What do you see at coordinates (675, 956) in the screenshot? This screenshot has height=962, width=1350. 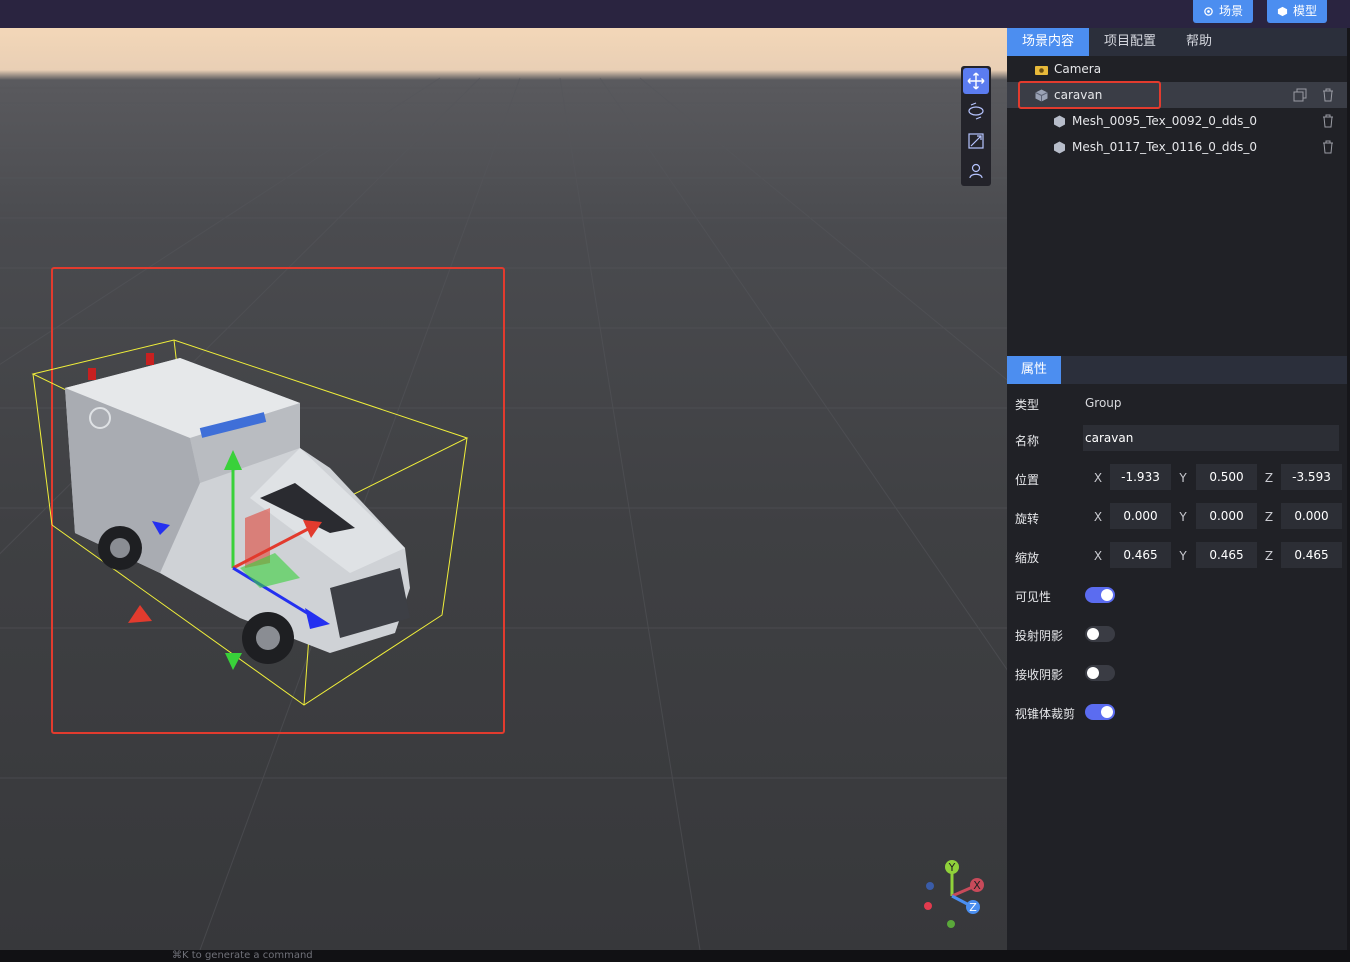 I see `status-bar: ⌘K to generate a command` at bounding box center [675, 956].